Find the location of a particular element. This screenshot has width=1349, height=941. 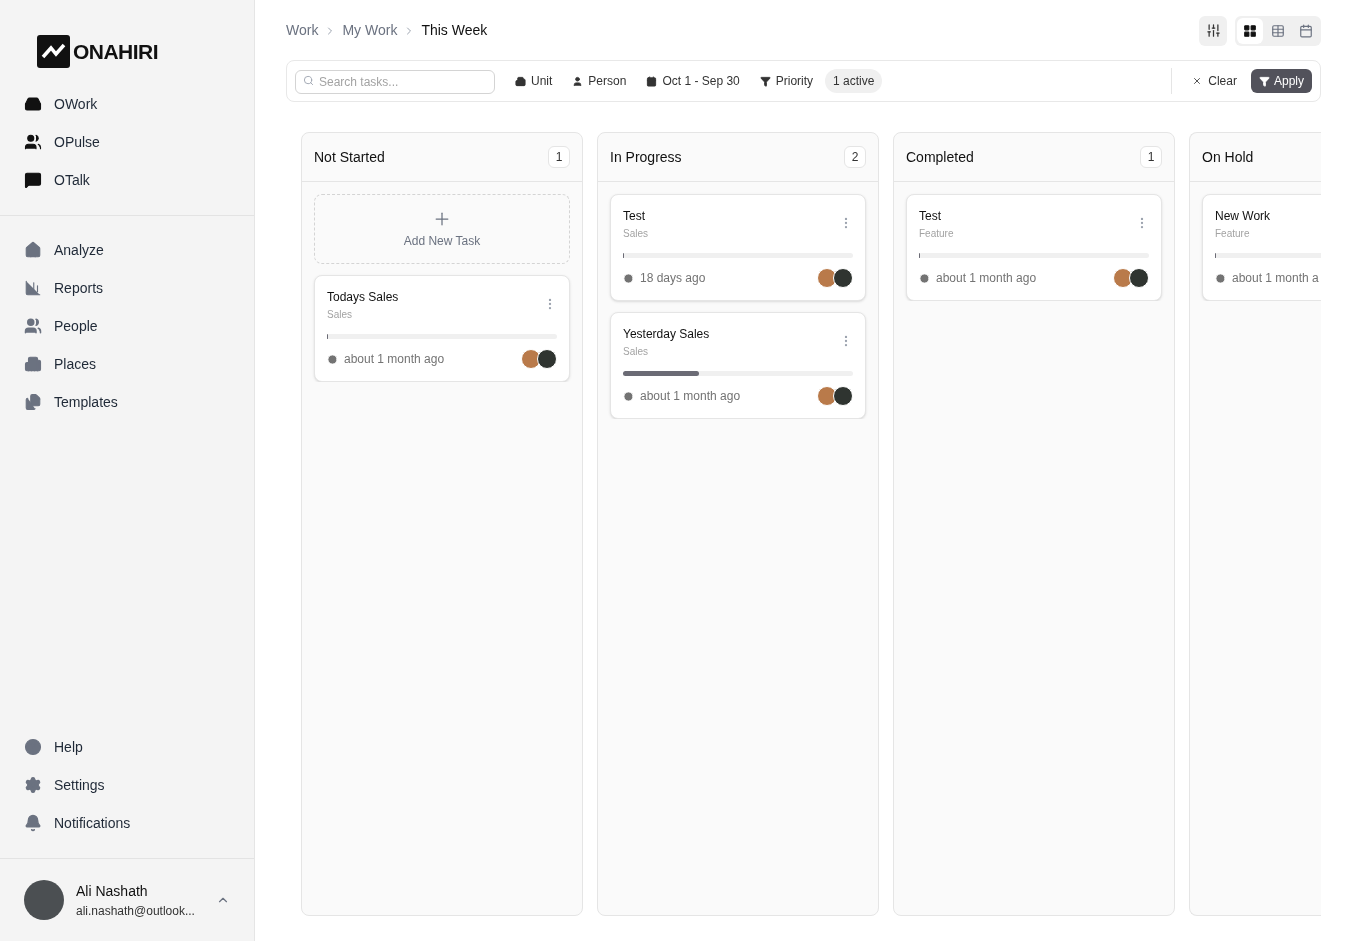

sliders-icon is located at coordinates (1213, 30).